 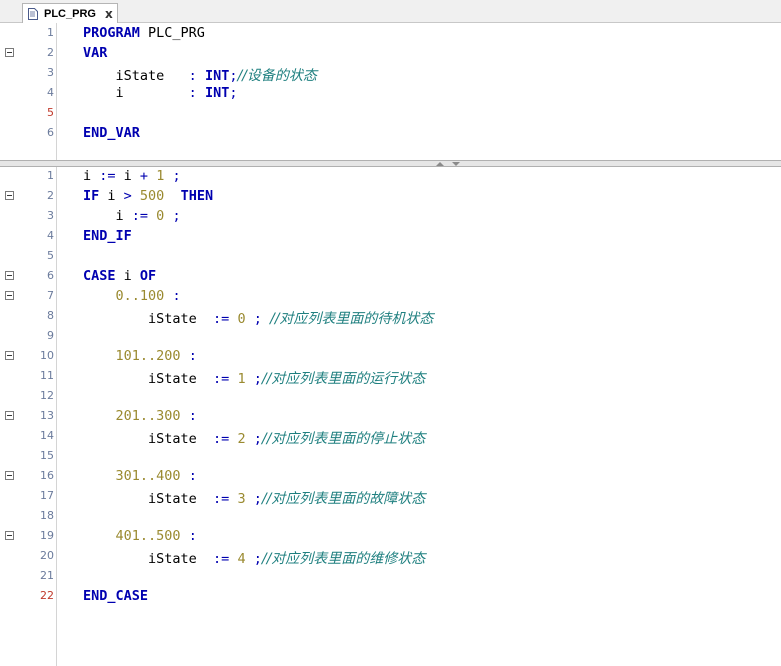 What do you see at coordinates (148, 176) in the screenshot?
I see `operator-token: +` at bounding box center [148, 176].